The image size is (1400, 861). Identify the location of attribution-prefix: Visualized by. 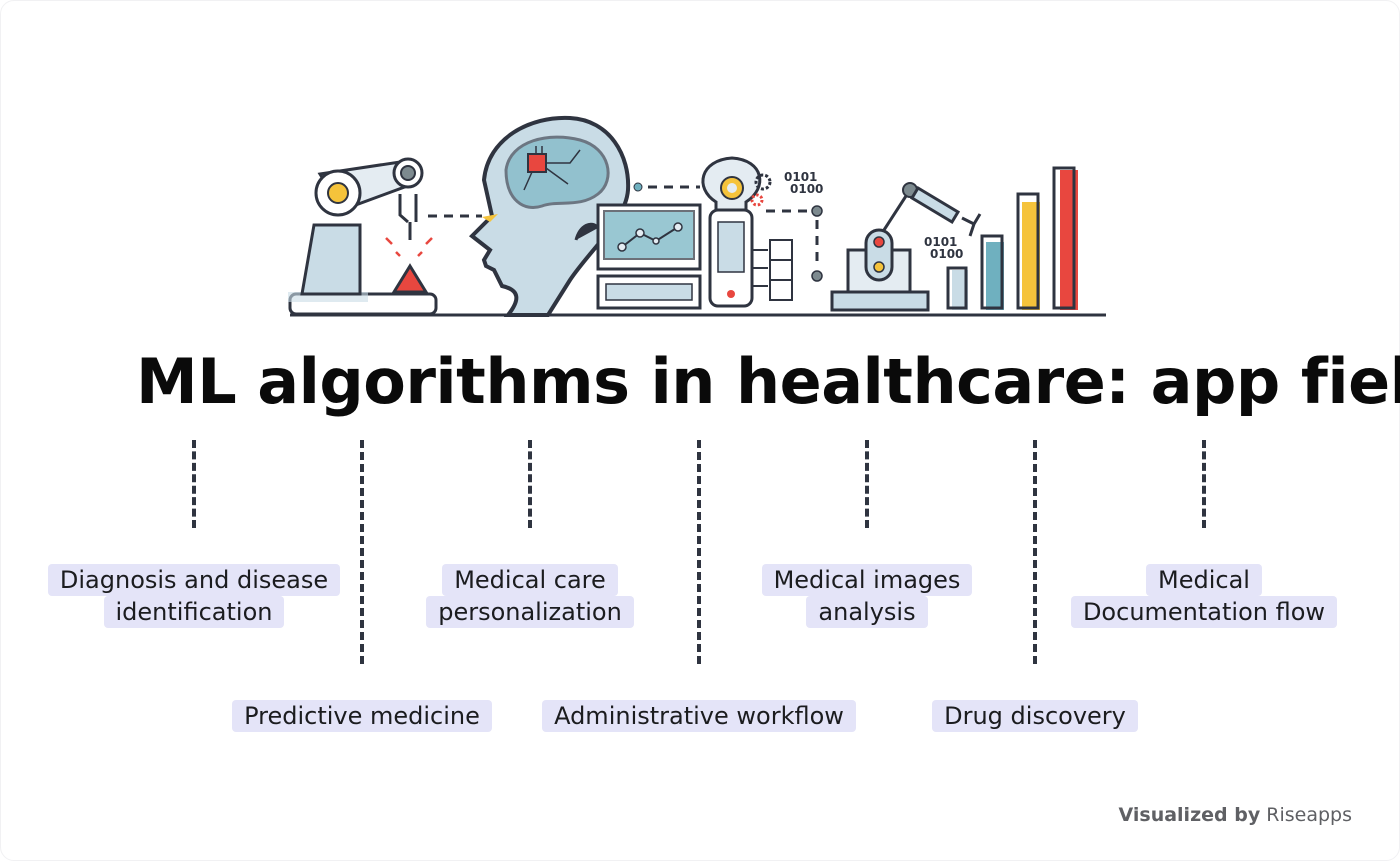
(1189, 815).